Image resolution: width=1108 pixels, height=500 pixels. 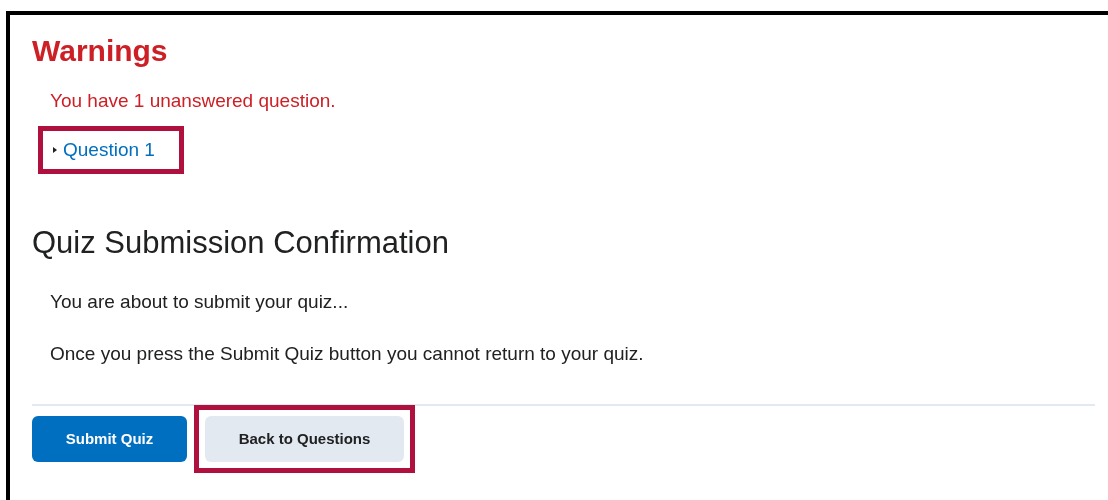 I want to click on submit-button: Submit Quiz, so click(x=109, y=439).